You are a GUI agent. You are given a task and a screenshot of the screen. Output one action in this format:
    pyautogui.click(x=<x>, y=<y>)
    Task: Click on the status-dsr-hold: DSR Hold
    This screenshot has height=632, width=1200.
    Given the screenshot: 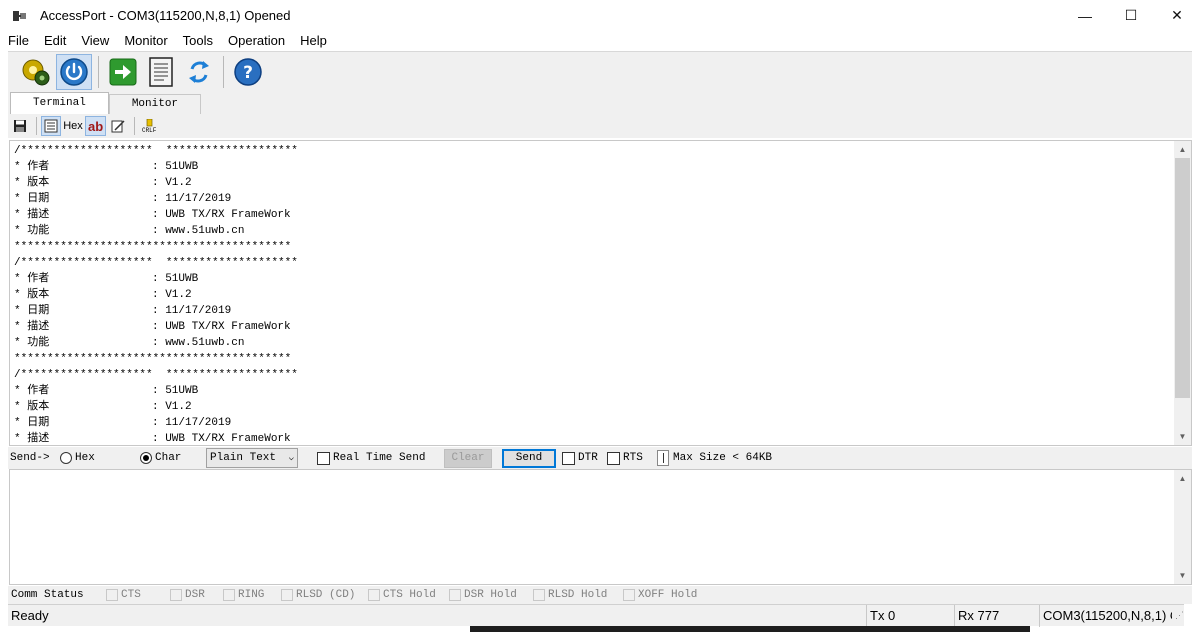 What is the action you would take?
    pyautogui.click(x=485, y=595)
    